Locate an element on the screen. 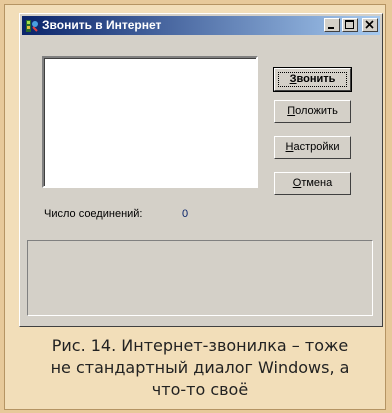 This screenshot has width=392, height=413. connections-count-label: Число соединений: is located at coordinates (93, 214).